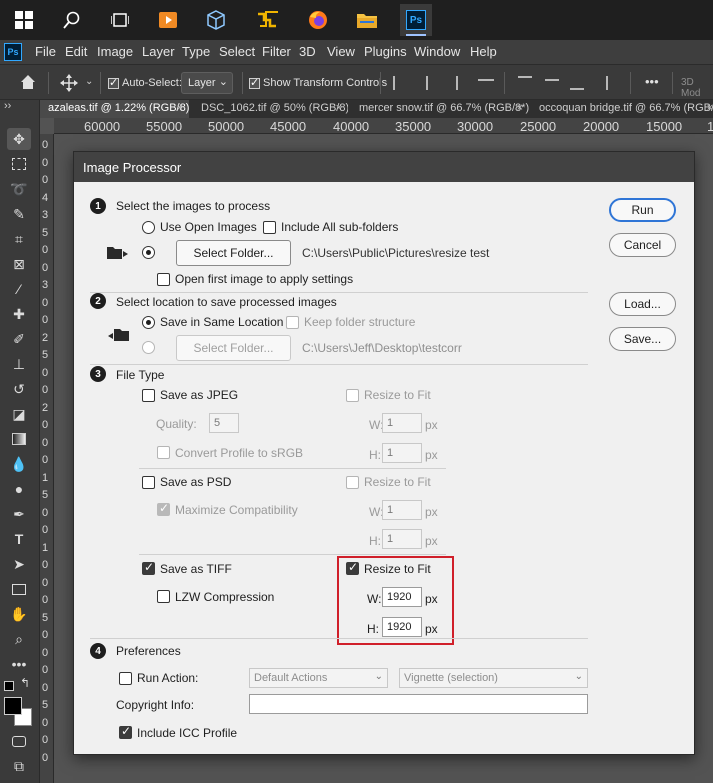  Describe the element at coordinates (168, 20) in the screenshot. I see `media-player-icon` at that location.